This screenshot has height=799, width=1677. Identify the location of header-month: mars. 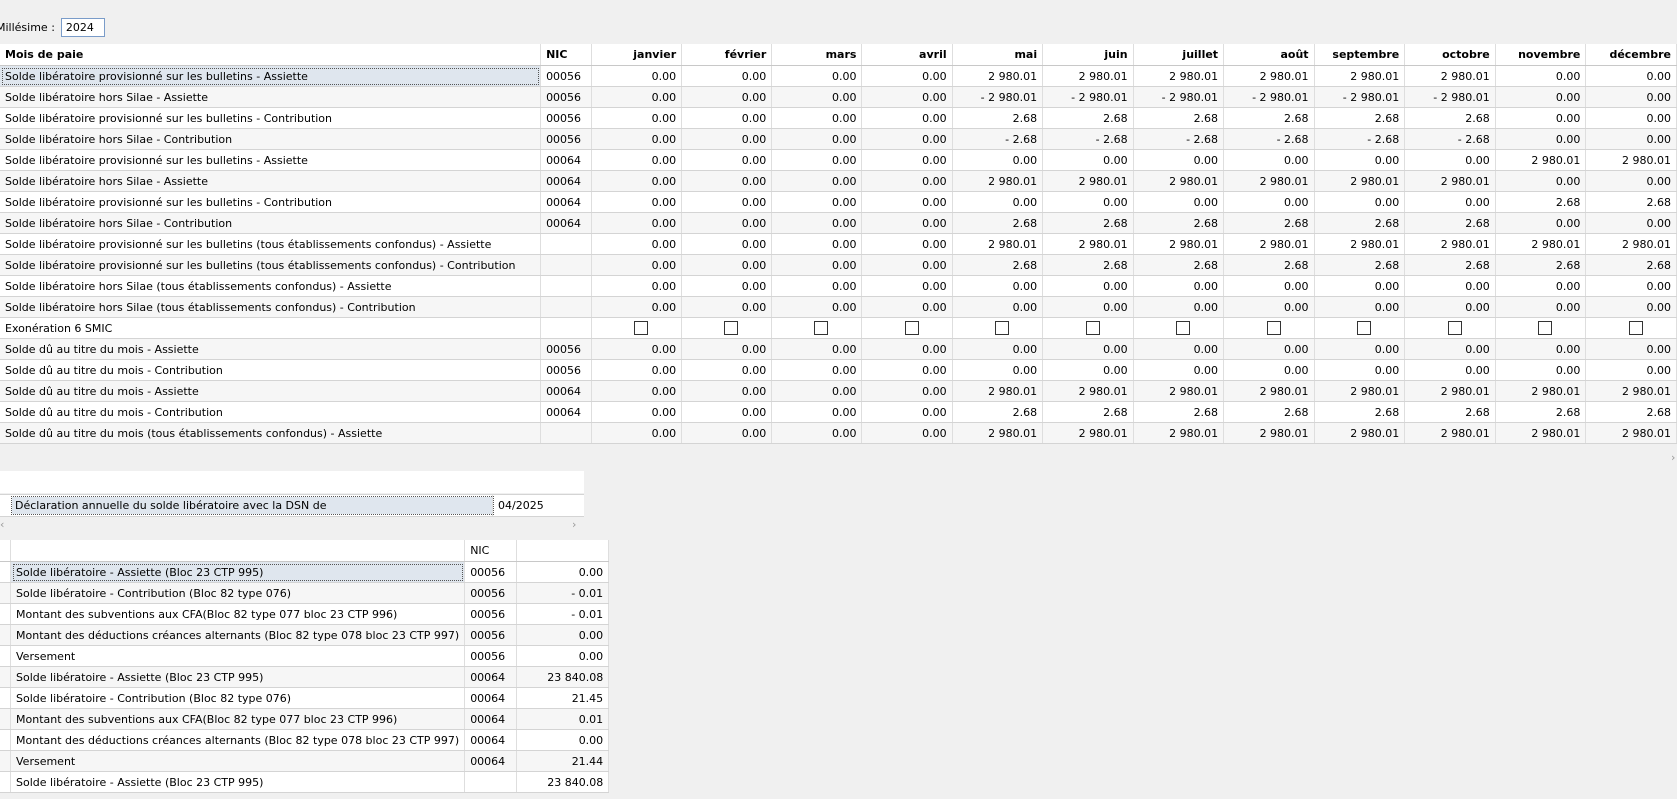
(817, 55).